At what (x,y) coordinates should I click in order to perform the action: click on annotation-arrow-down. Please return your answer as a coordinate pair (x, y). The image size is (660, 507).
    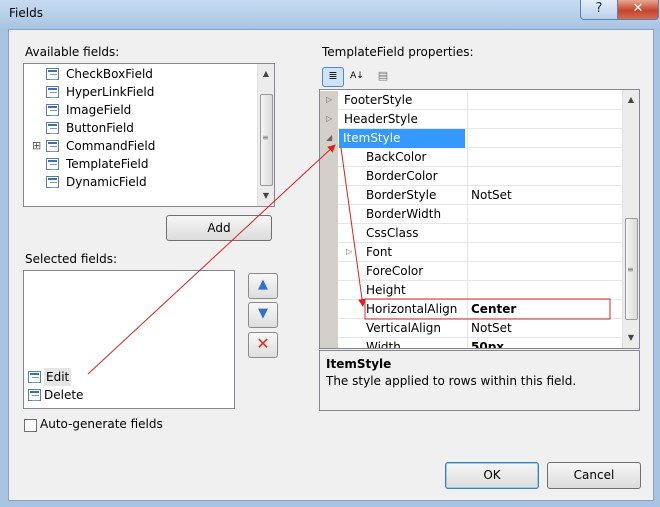
    Looking at the image, I should click on (353, 227).